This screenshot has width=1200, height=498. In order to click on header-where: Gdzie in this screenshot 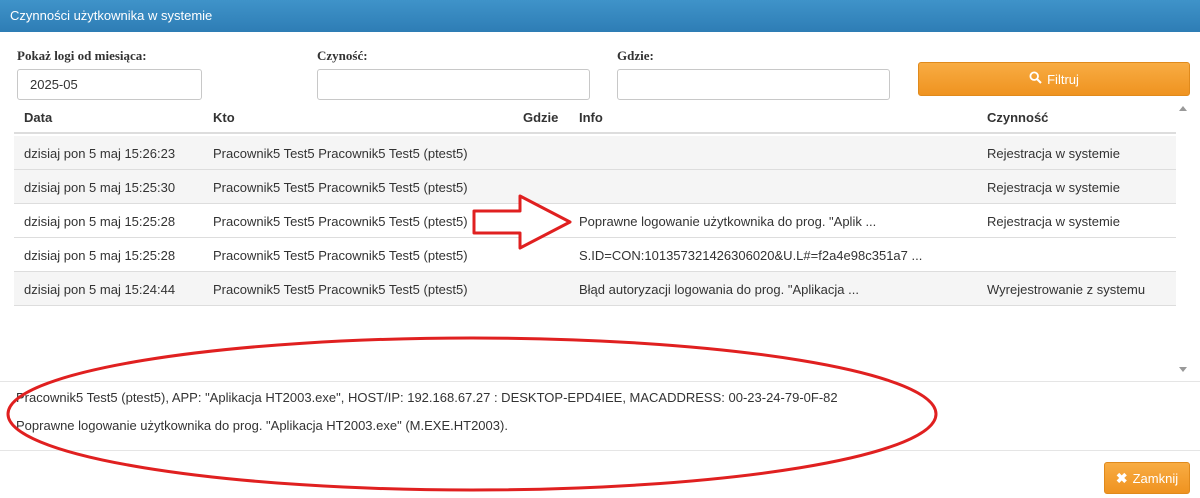, I will do `click(540, 117)`.